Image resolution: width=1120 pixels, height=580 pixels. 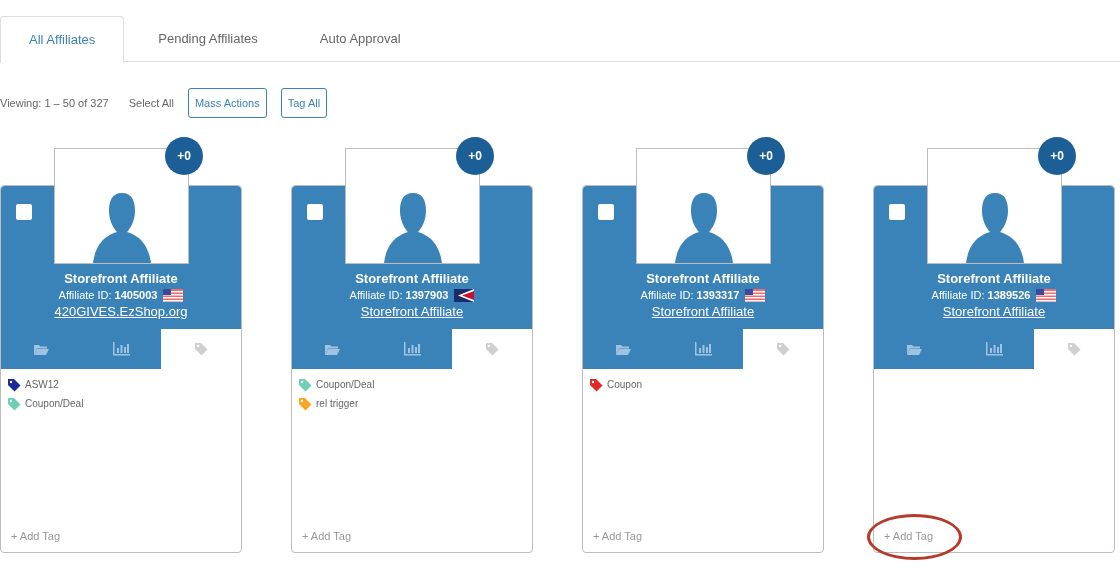 I want to click on tag-label: ASW12, so click(x=42, y=385).